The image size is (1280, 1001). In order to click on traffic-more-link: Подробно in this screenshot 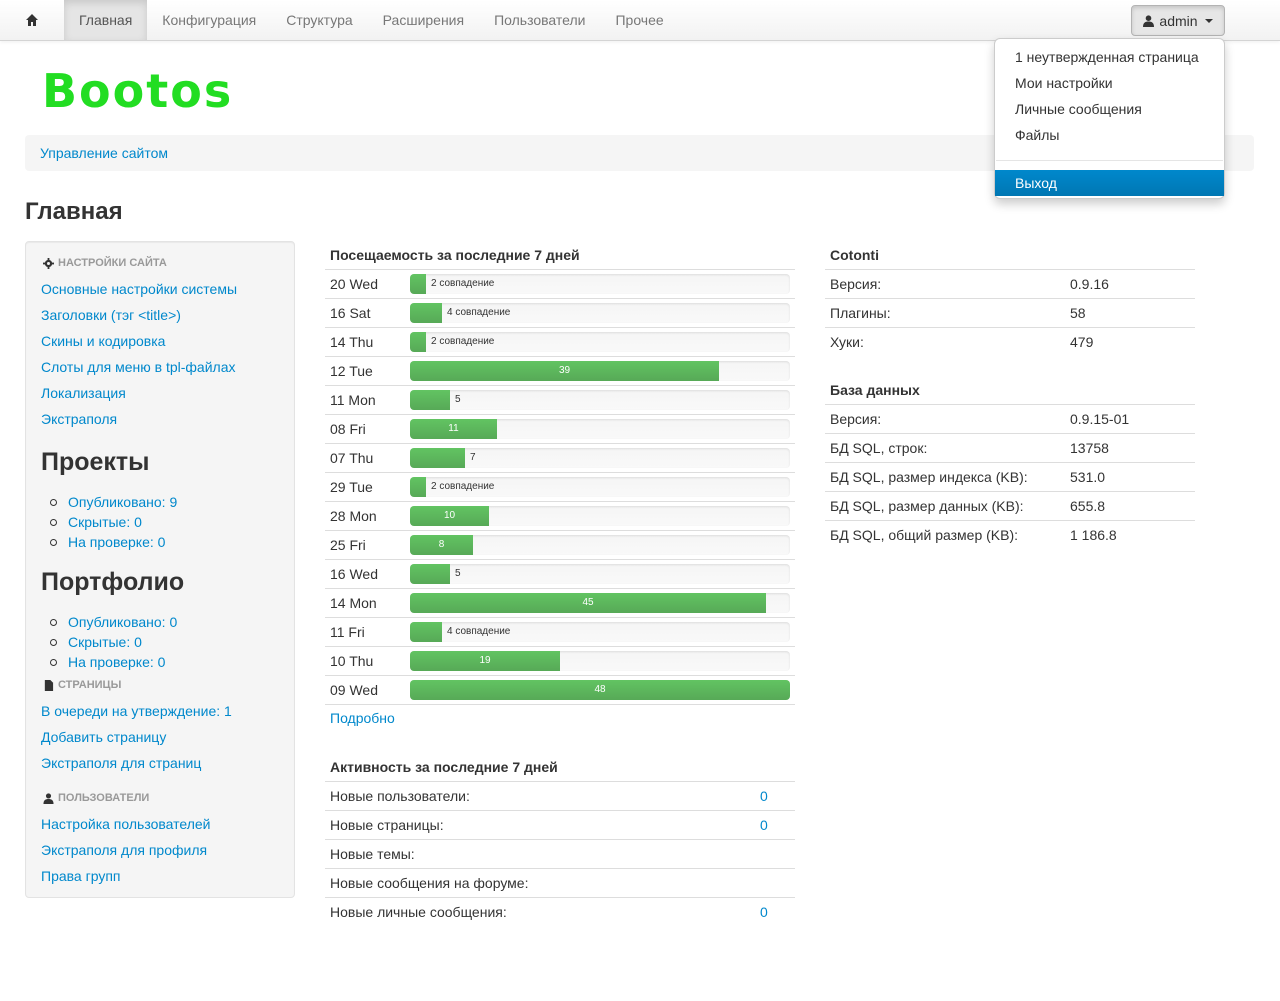, I will do `click(362, 718)`.